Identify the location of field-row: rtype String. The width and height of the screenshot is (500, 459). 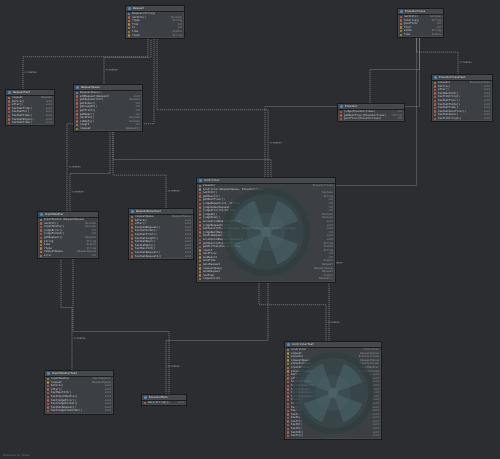
(155, 36).